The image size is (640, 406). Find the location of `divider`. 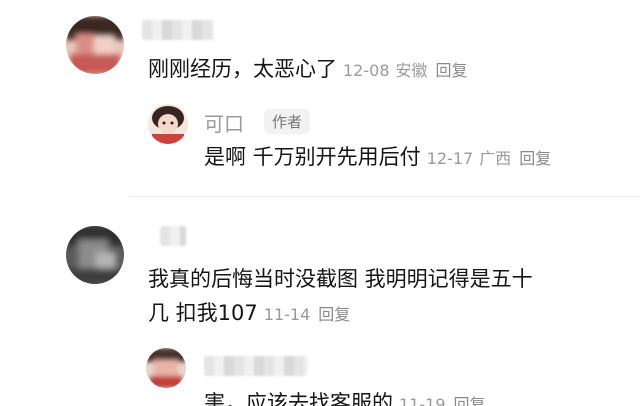

divider is located at coordinates (385, 196).